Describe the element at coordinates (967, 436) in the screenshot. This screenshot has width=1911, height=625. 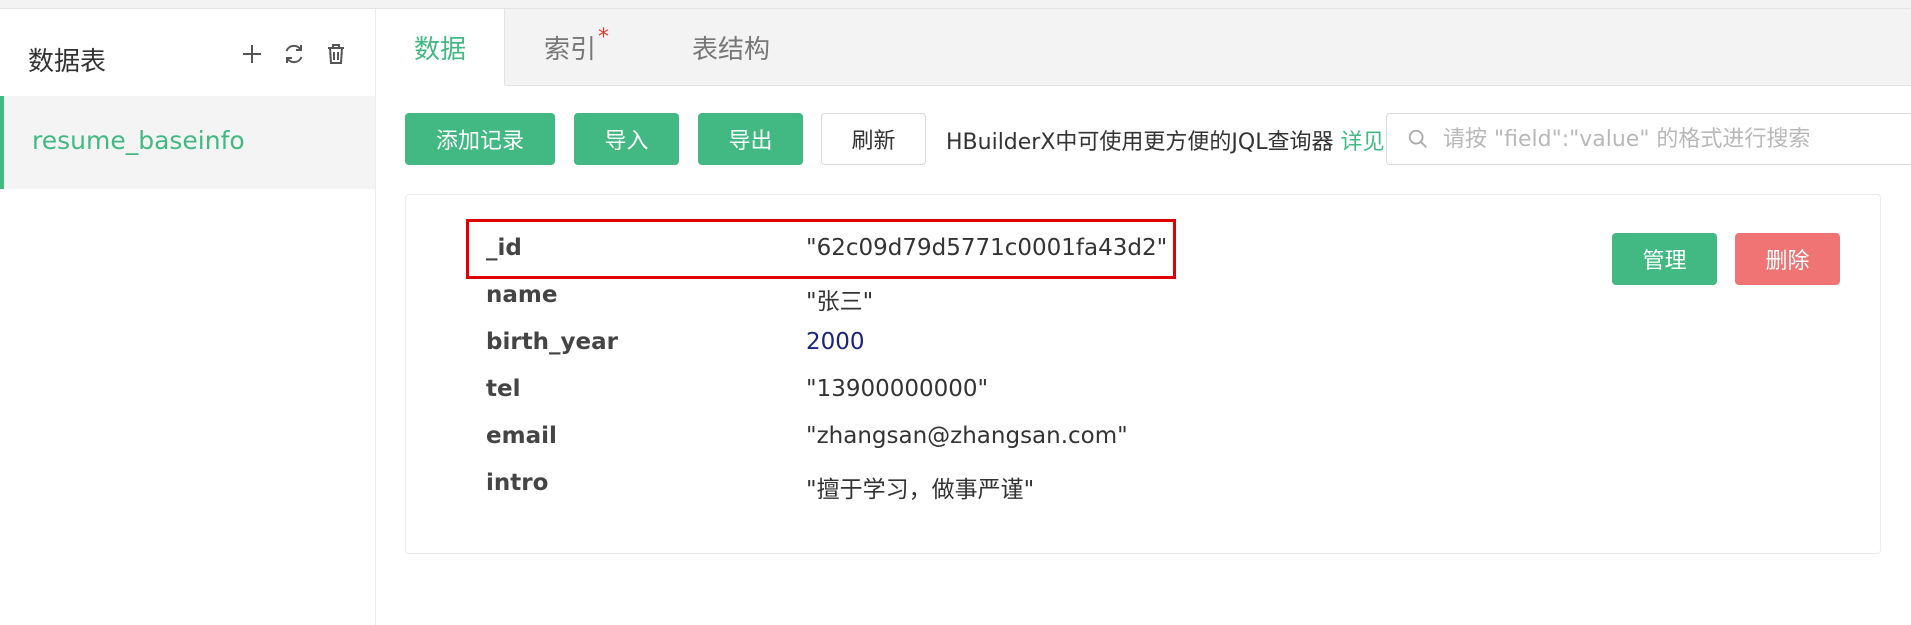
I see `field-value: "zhangsan@zhangsan.com"` at that location.